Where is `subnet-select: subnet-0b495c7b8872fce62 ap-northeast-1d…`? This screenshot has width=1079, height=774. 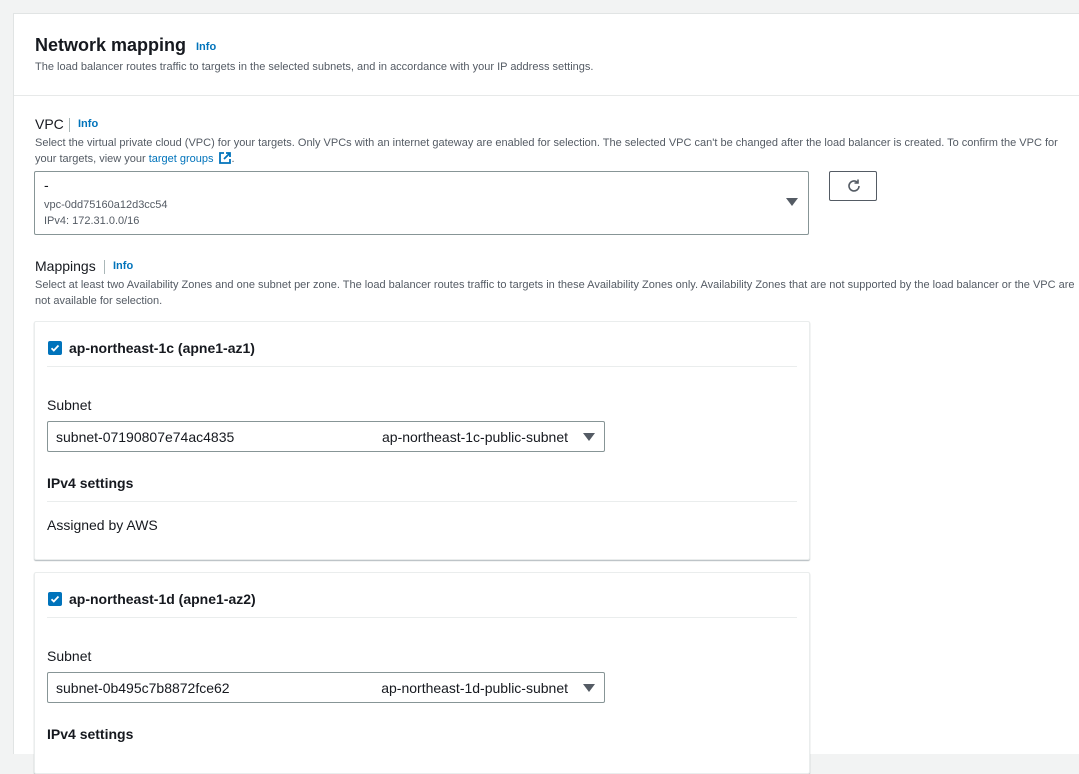 subnet-select: subnet-0b495c7b8872fce62 ap-northeast-1d… is located at coordinates (326, 687).